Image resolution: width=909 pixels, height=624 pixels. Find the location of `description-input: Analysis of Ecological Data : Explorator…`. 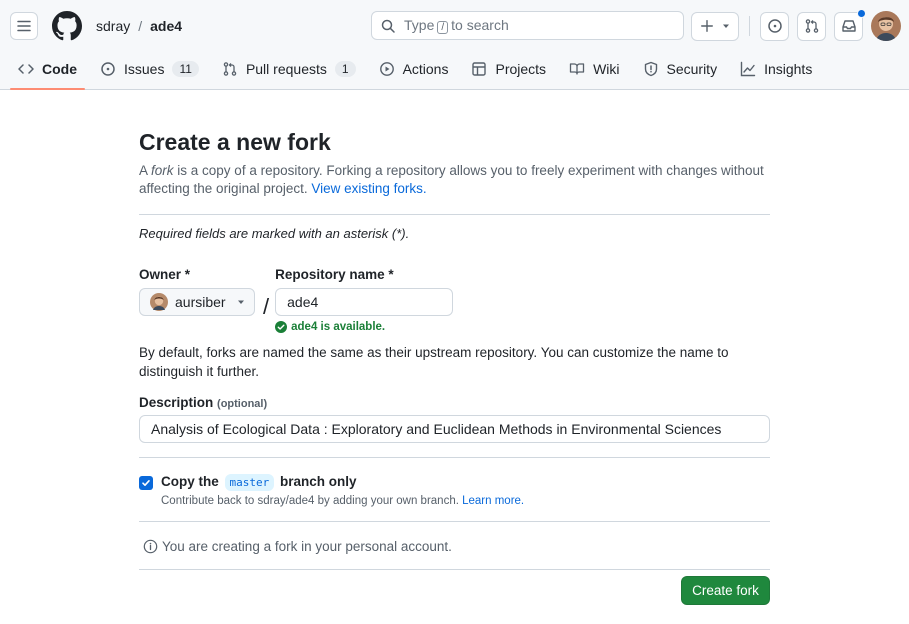

description-input: Analysis of Ecological Data : Explorator… is located at coordinates (454, 429).